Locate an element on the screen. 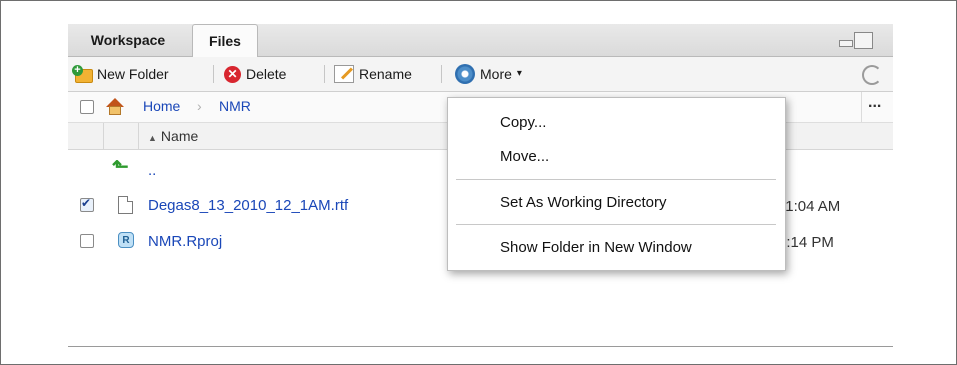  rename-button: Rename is located at coordinates (373, 74).